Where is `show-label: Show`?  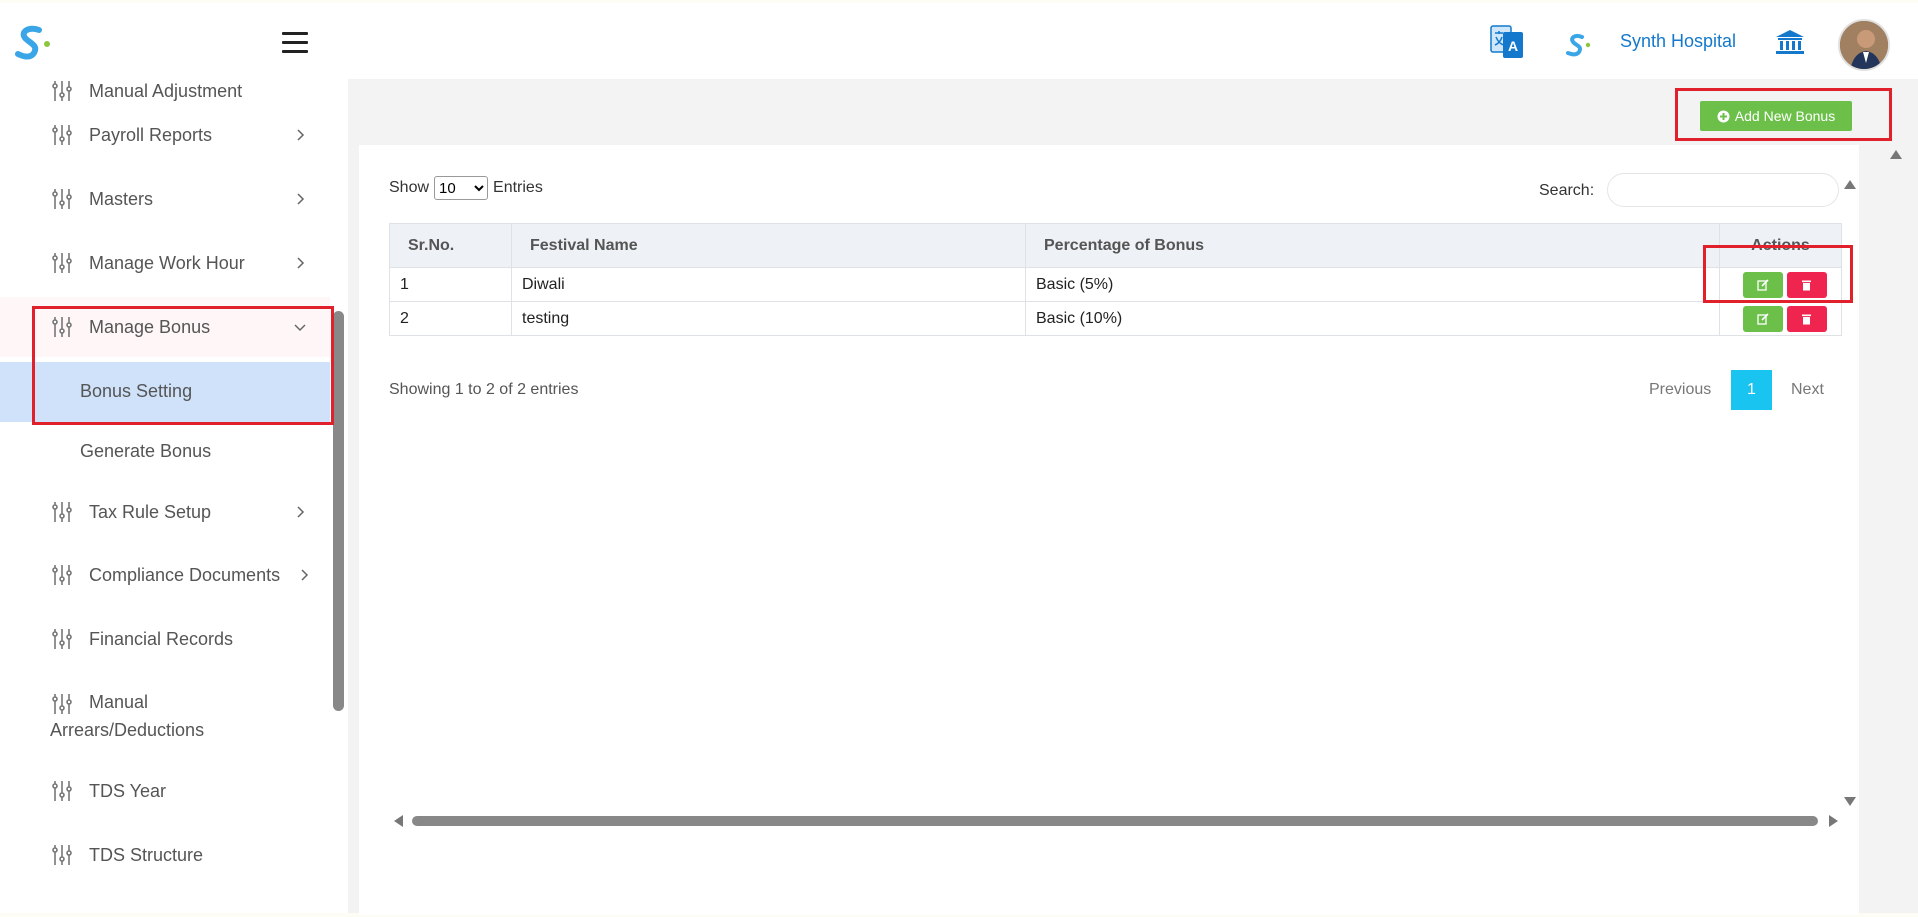
show-label: Show is located at coordinates (409, 187).